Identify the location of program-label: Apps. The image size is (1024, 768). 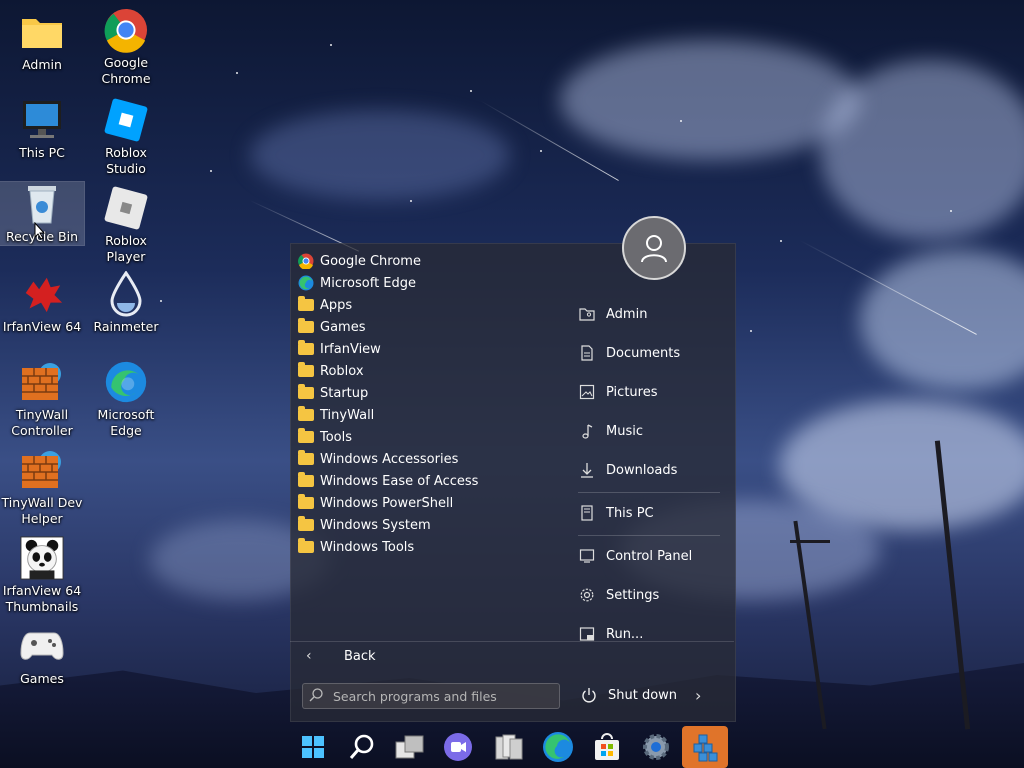
(336, 305).